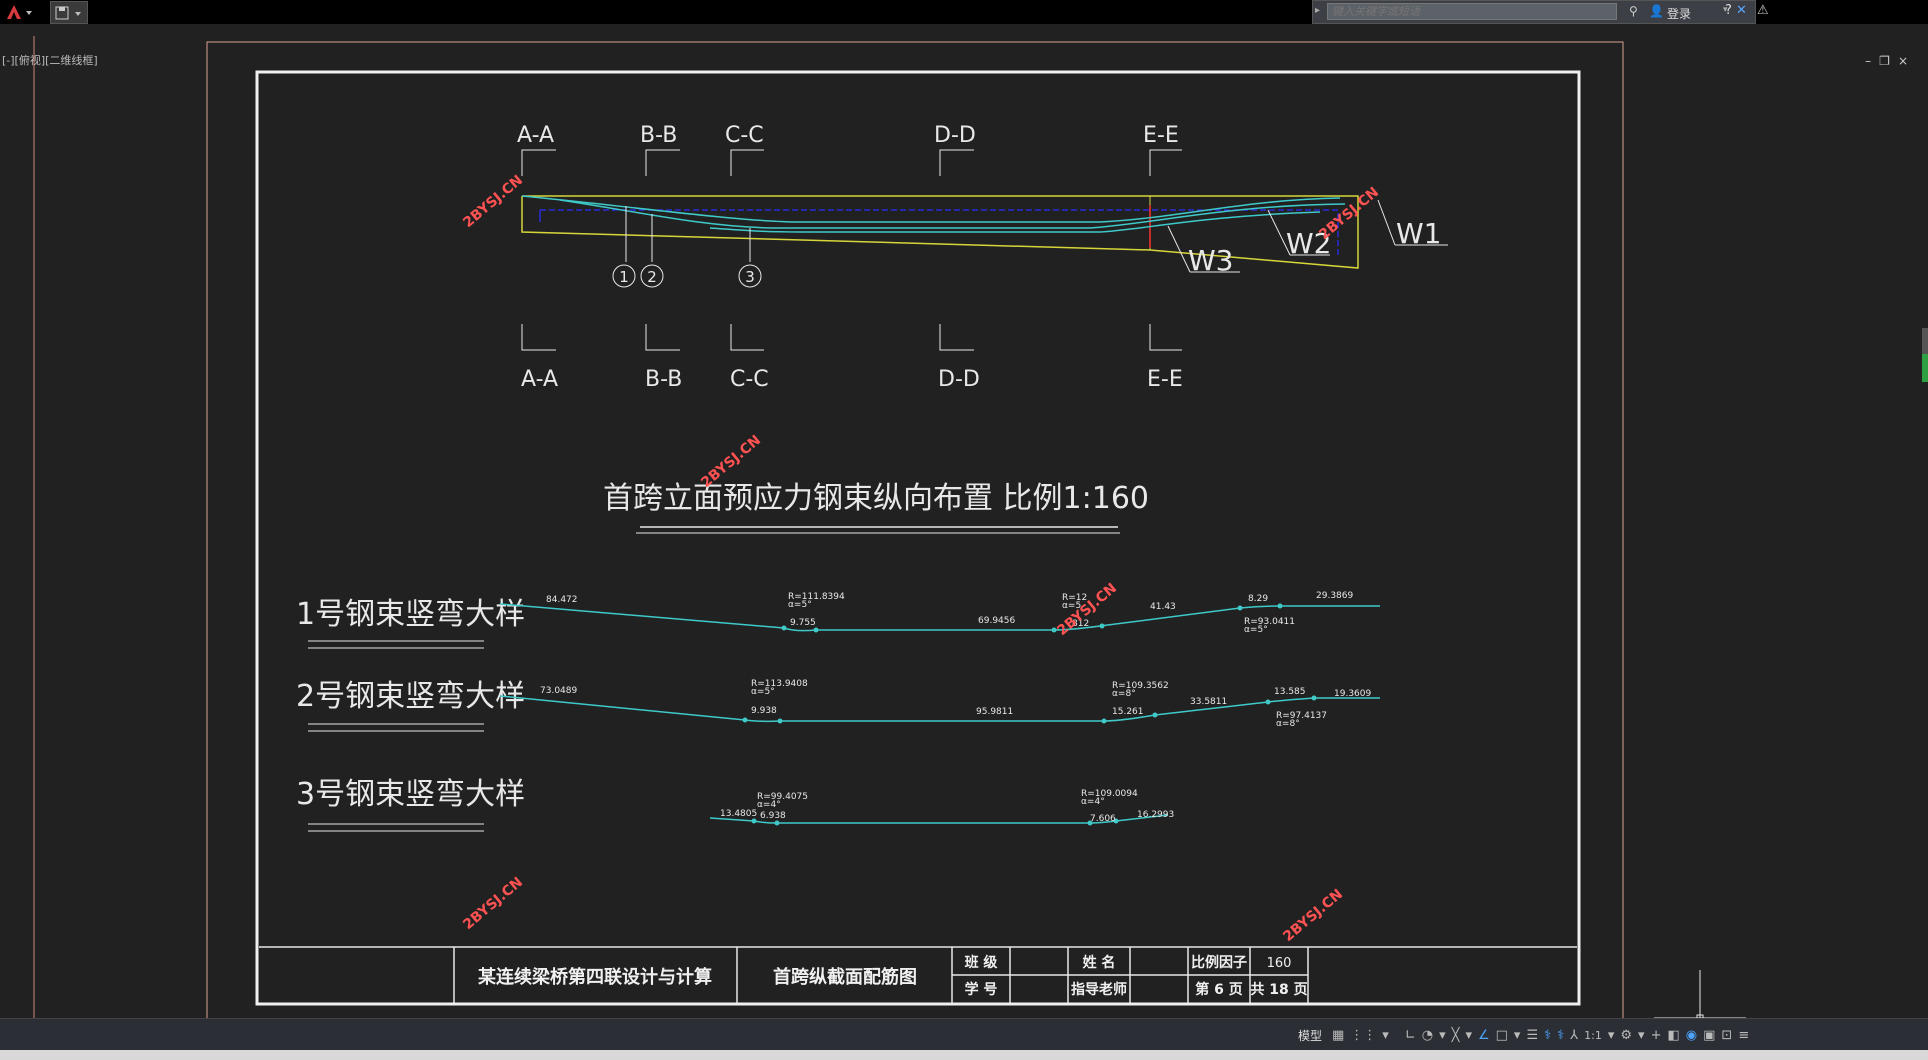  I want to click on save-icon, so click(68, 12).